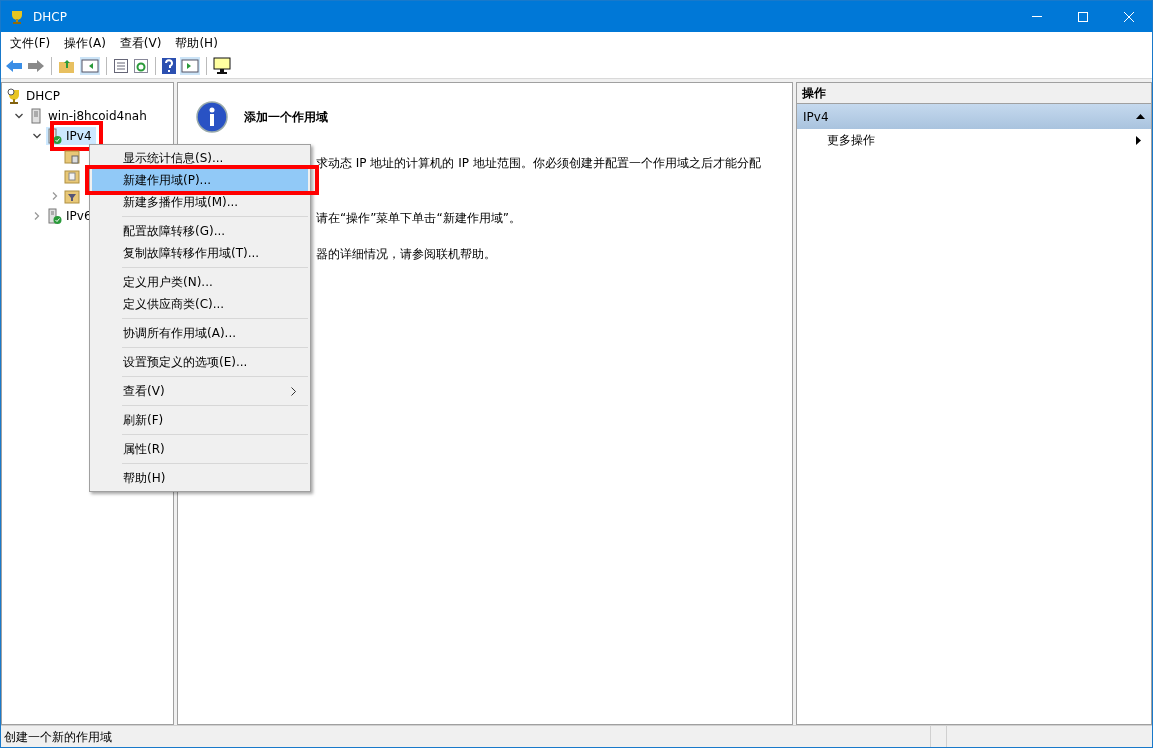 The image size is (1153, 748). What do you see at coordinates (71, 136) in the screenshot?
I see `tree-item: IPv4` at bounding box center [71, 136].